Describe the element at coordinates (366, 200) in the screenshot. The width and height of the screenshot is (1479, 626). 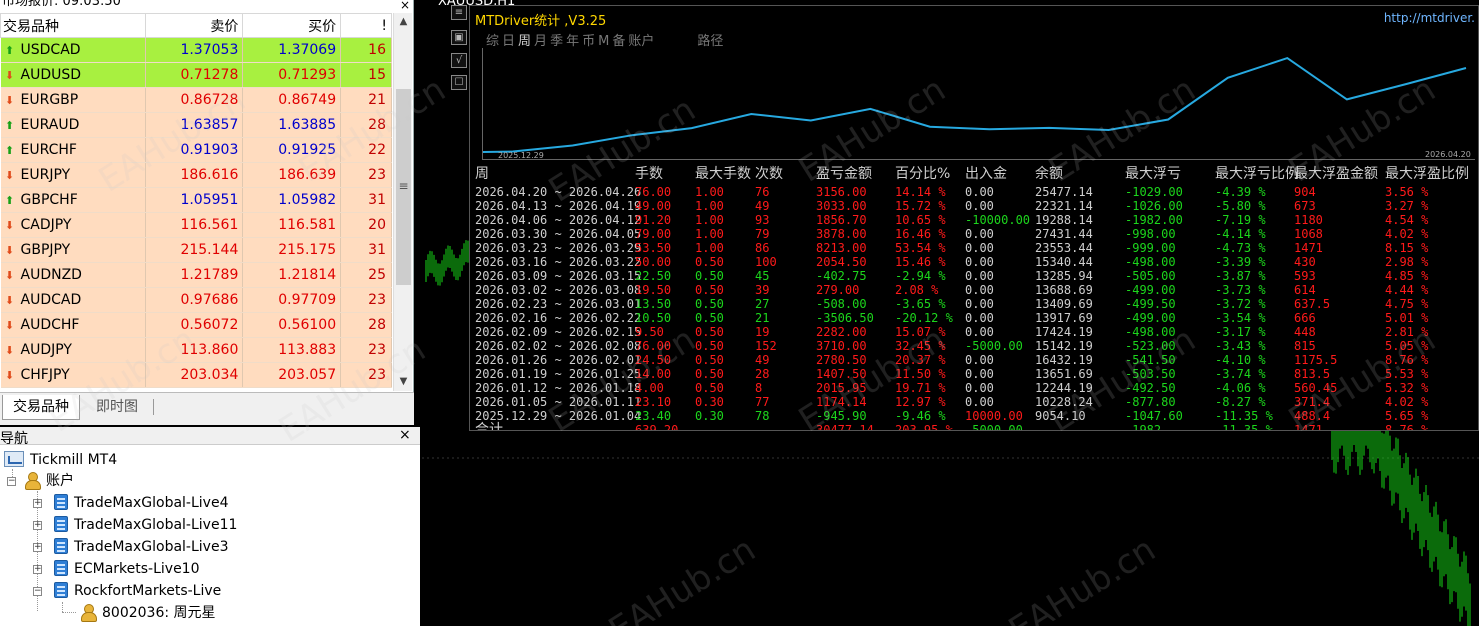
I see `count-cell: 31` at that location.